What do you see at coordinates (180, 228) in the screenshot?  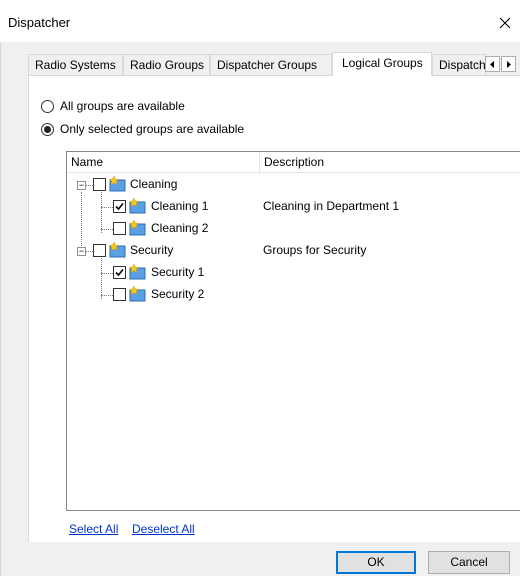 I see `tree-row-label: Cleaning 2` at bounding box center [180, 228].